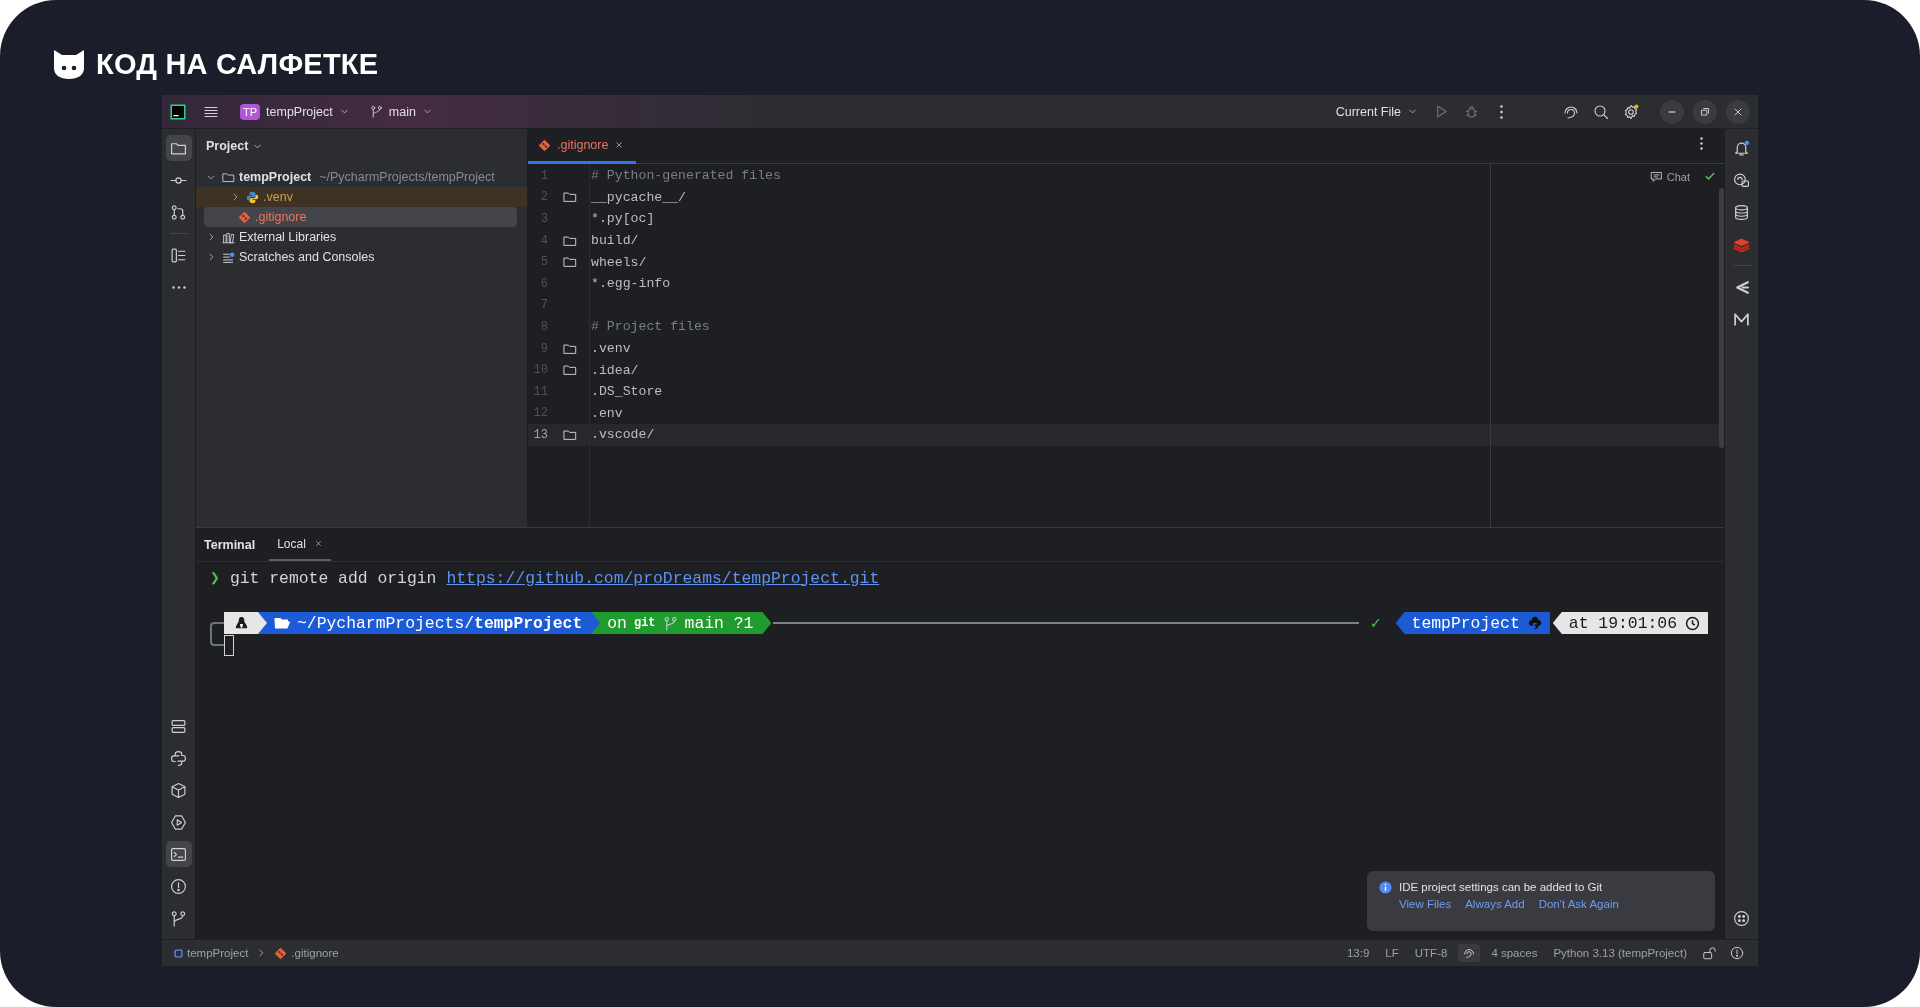 Image resolution: width=1920 pixels, height=1007 pixels. I want to click on database-icon, so click(1741, 212).